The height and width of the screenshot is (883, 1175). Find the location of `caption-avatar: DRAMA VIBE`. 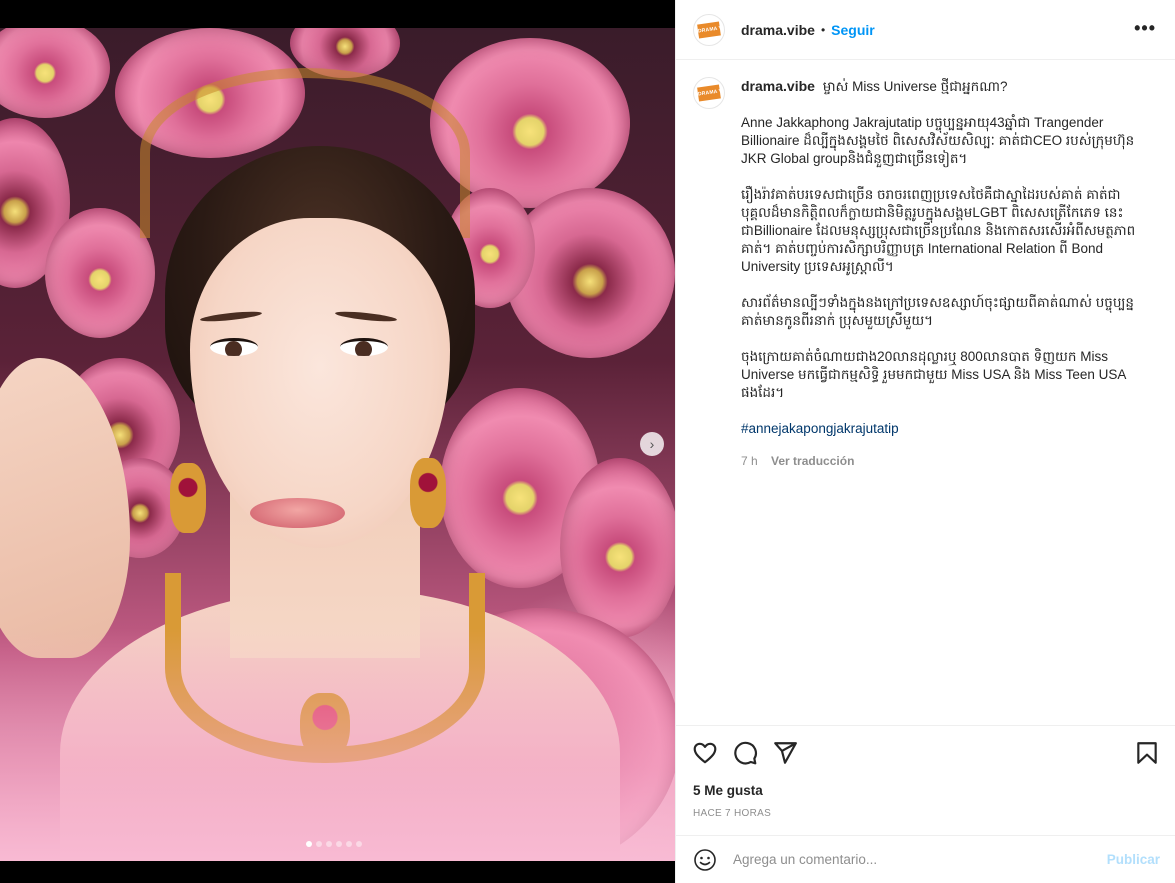

caption-avatar: DRAMA VIBE is located at coordinates (709, 93).